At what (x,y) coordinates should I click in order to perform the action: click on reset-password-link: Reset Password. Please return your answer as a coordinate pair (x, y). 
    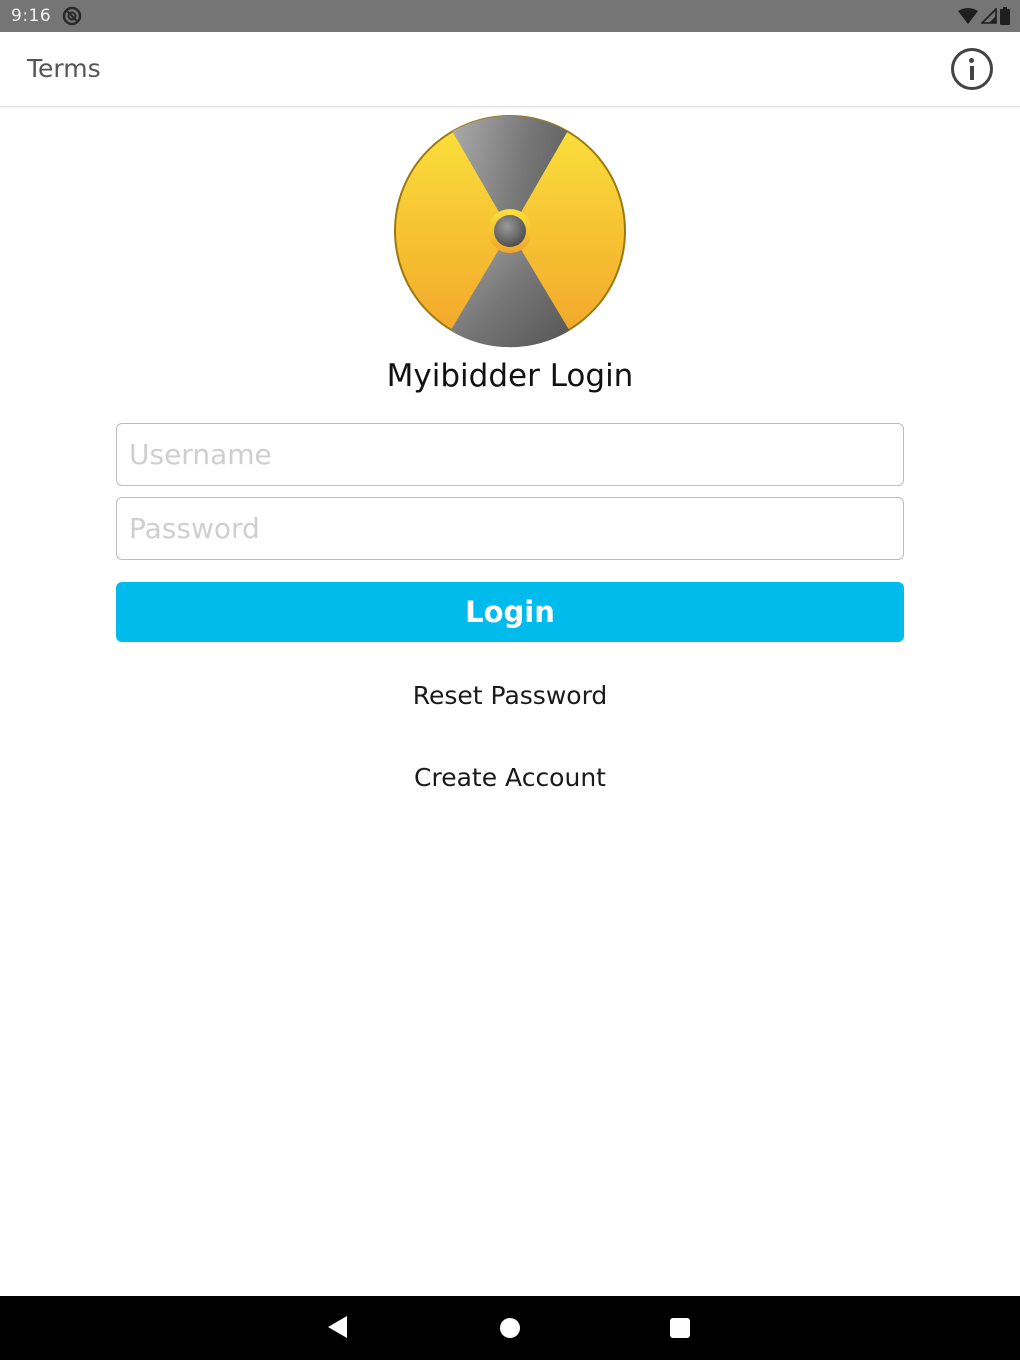
    Looking at the image, I should click on (510, 695).